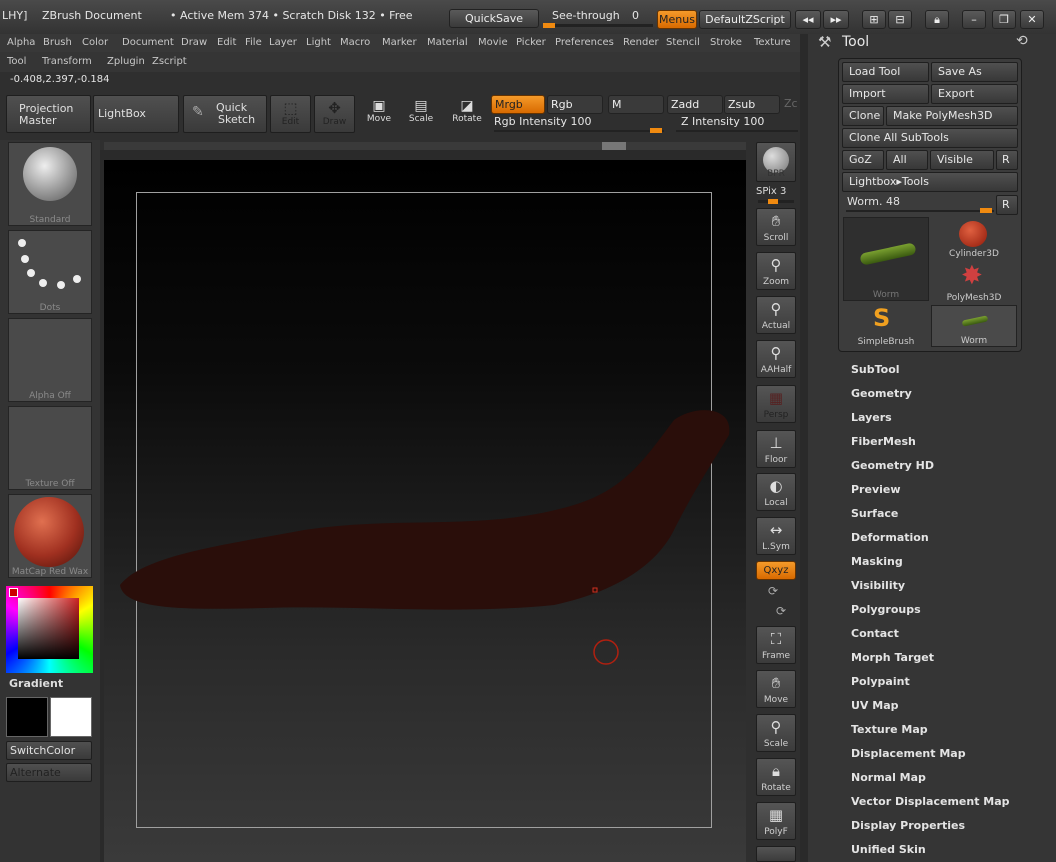 The width and height of the screenshot is (1056, 862). What do you see at coordinates (737, 131) in the screenshot?
I see `z-intensity-track` at bounding box center [737, 131].